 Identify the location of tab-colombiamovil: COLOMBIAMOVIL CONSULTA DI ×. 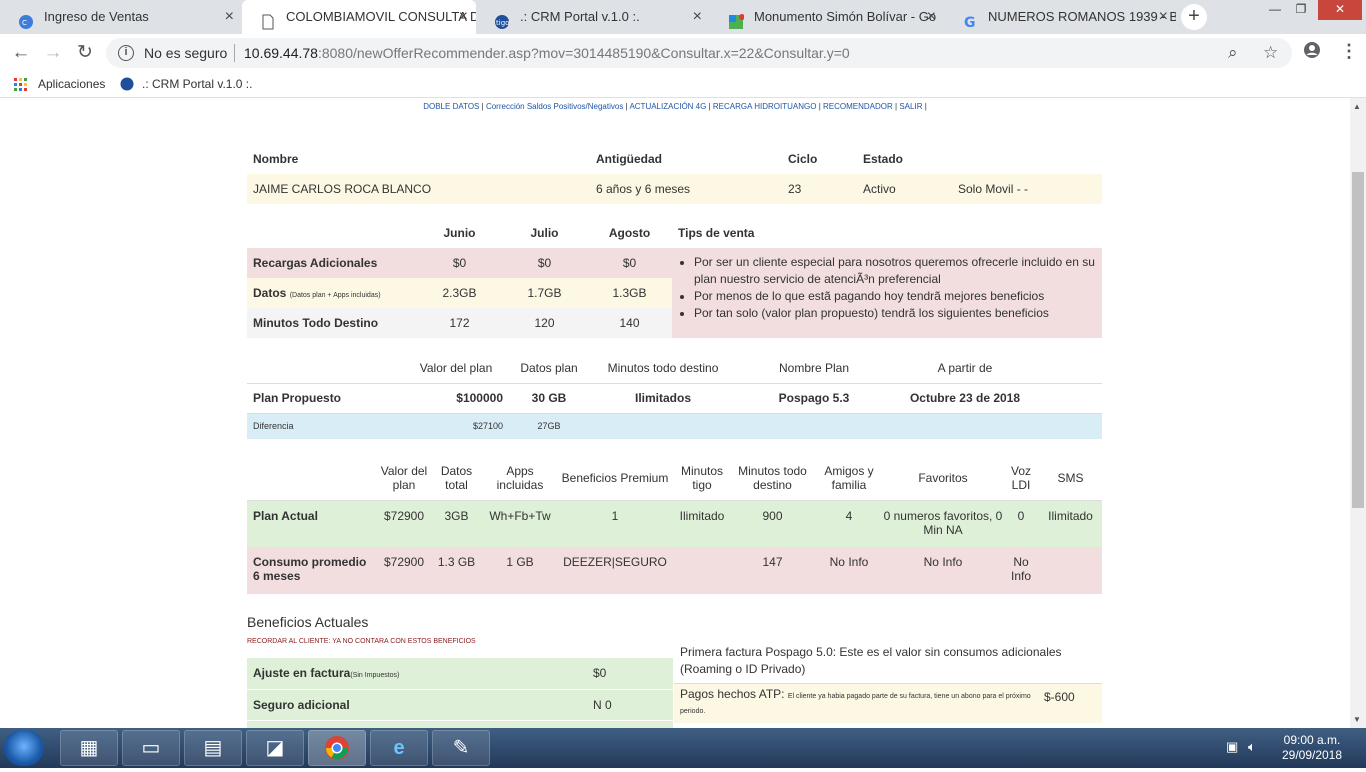
(359, 17).